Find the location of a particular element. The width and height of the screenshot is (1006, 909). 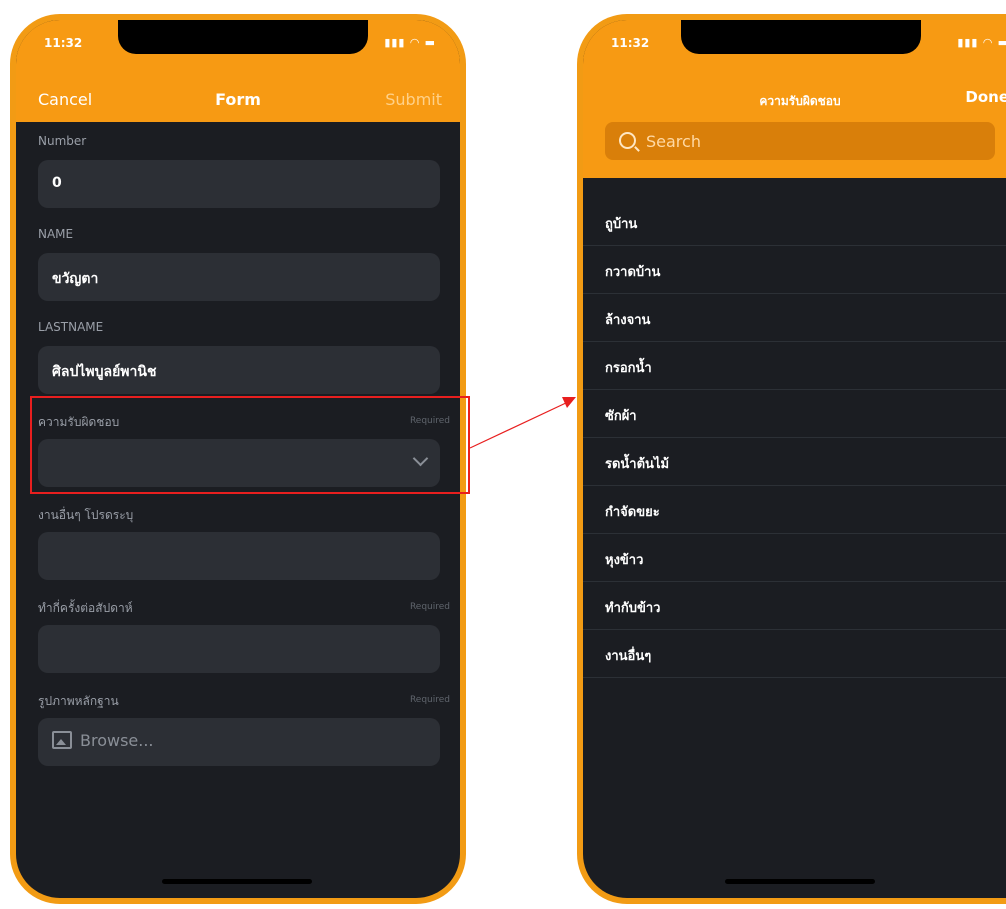

times-per-week-label: ทำกี่ครั้งต่อสัปดาห์ is located at coordinates (85, 608).